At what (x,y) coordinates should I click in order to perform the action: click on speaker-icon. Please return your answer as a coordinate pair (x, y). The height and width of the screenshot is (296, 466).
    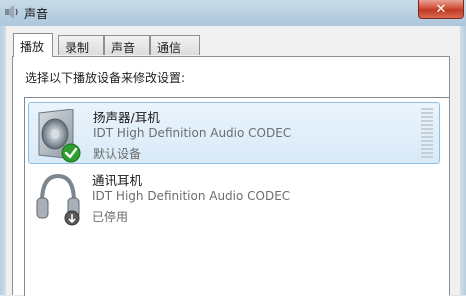
    Looking at the image, I should click on (59, 136).